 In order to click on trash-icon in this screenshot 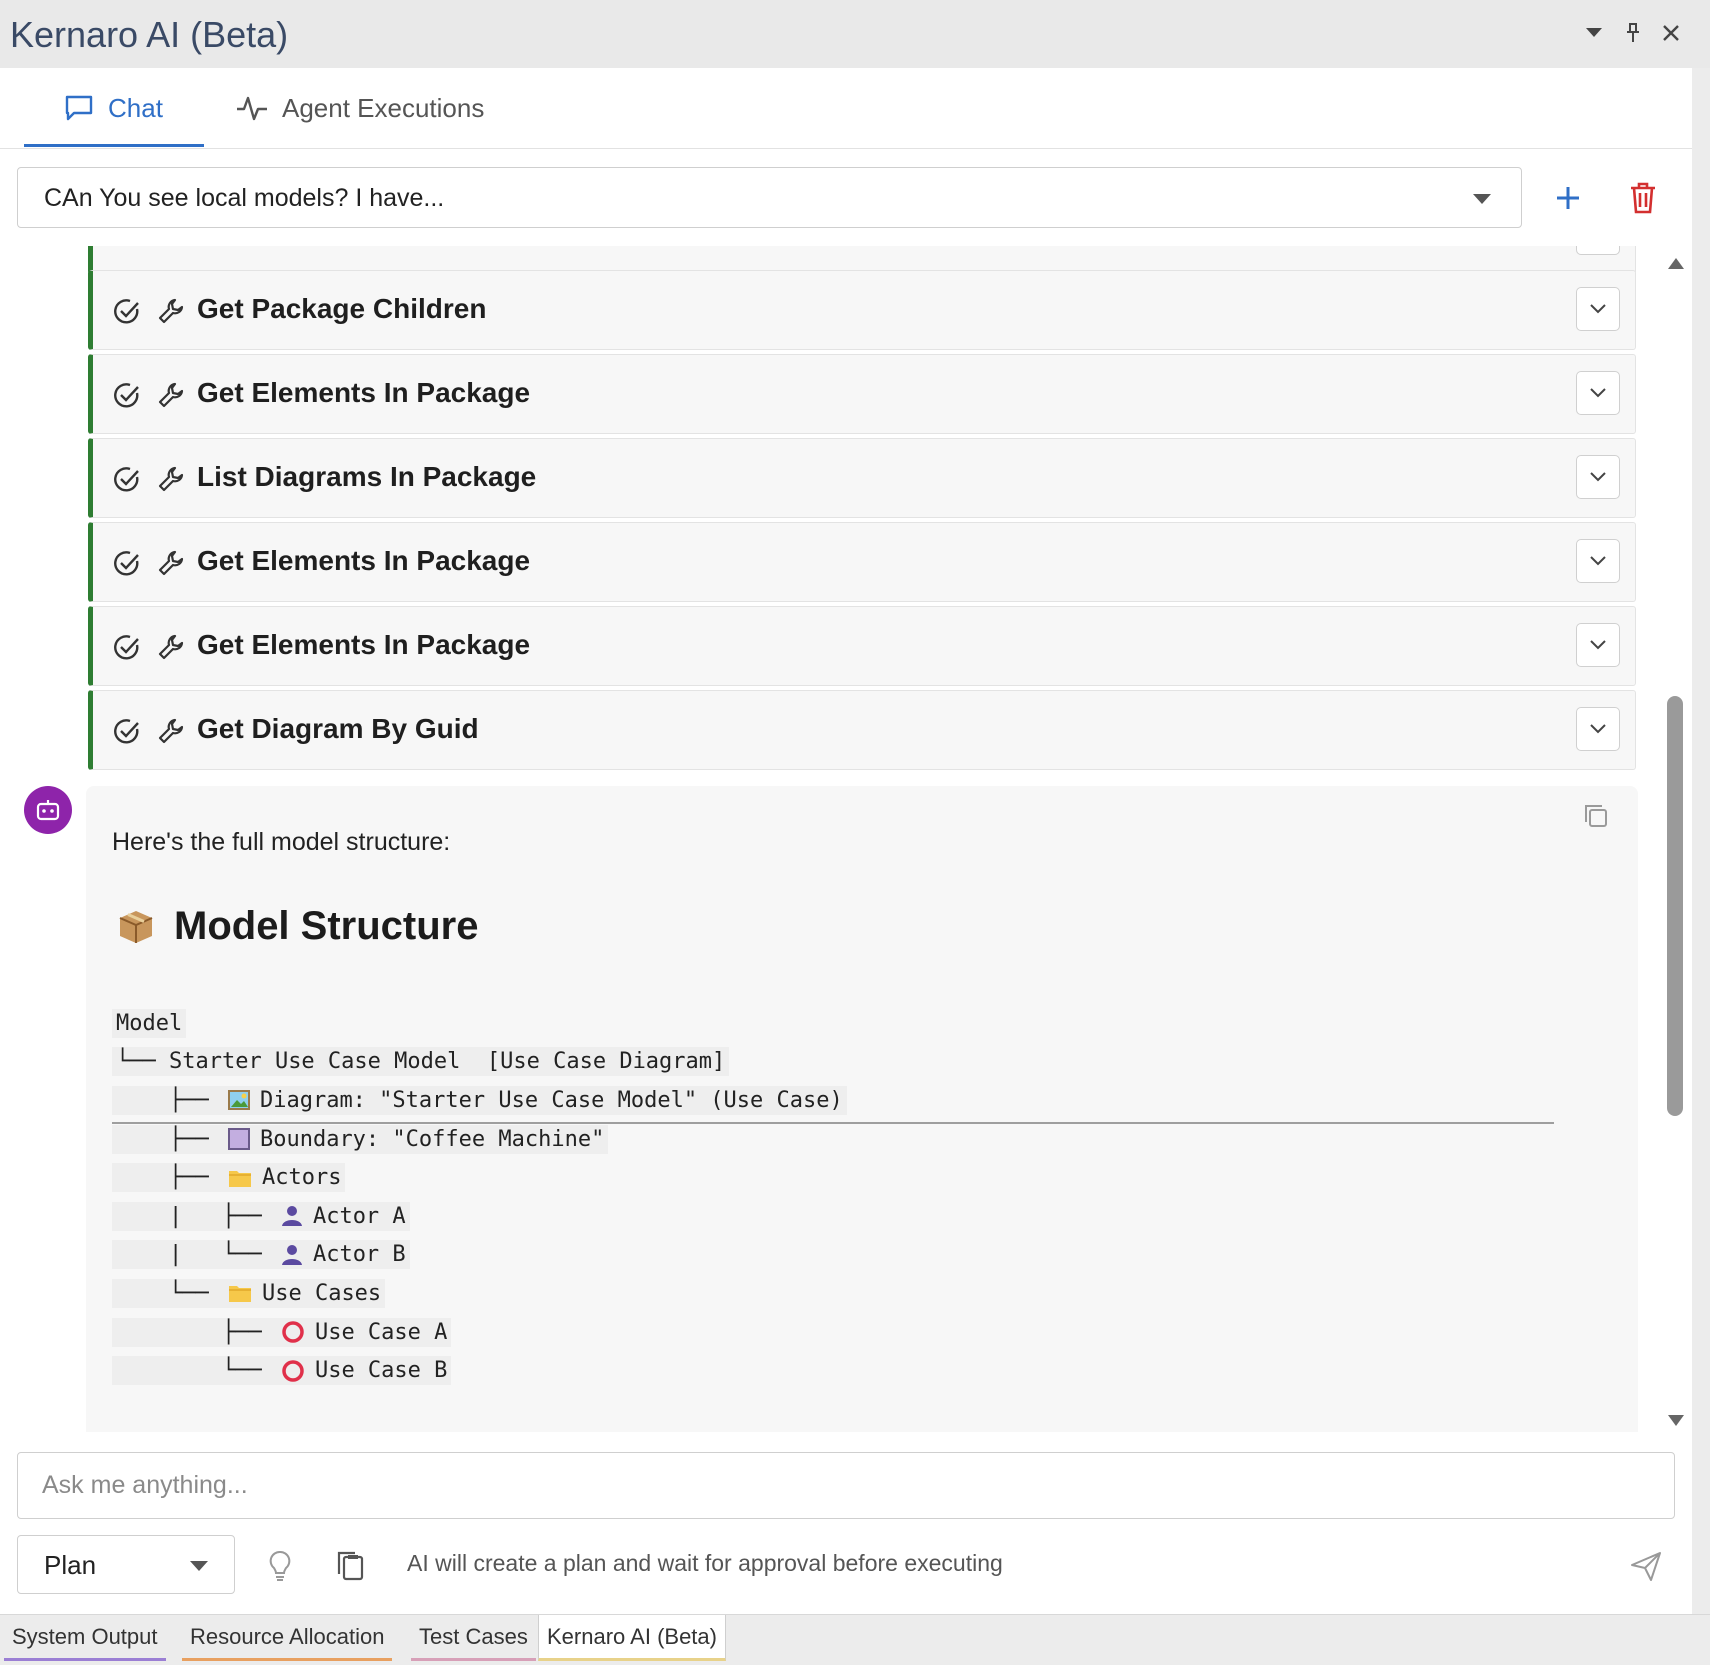, I will do `click(1643, 198)`.